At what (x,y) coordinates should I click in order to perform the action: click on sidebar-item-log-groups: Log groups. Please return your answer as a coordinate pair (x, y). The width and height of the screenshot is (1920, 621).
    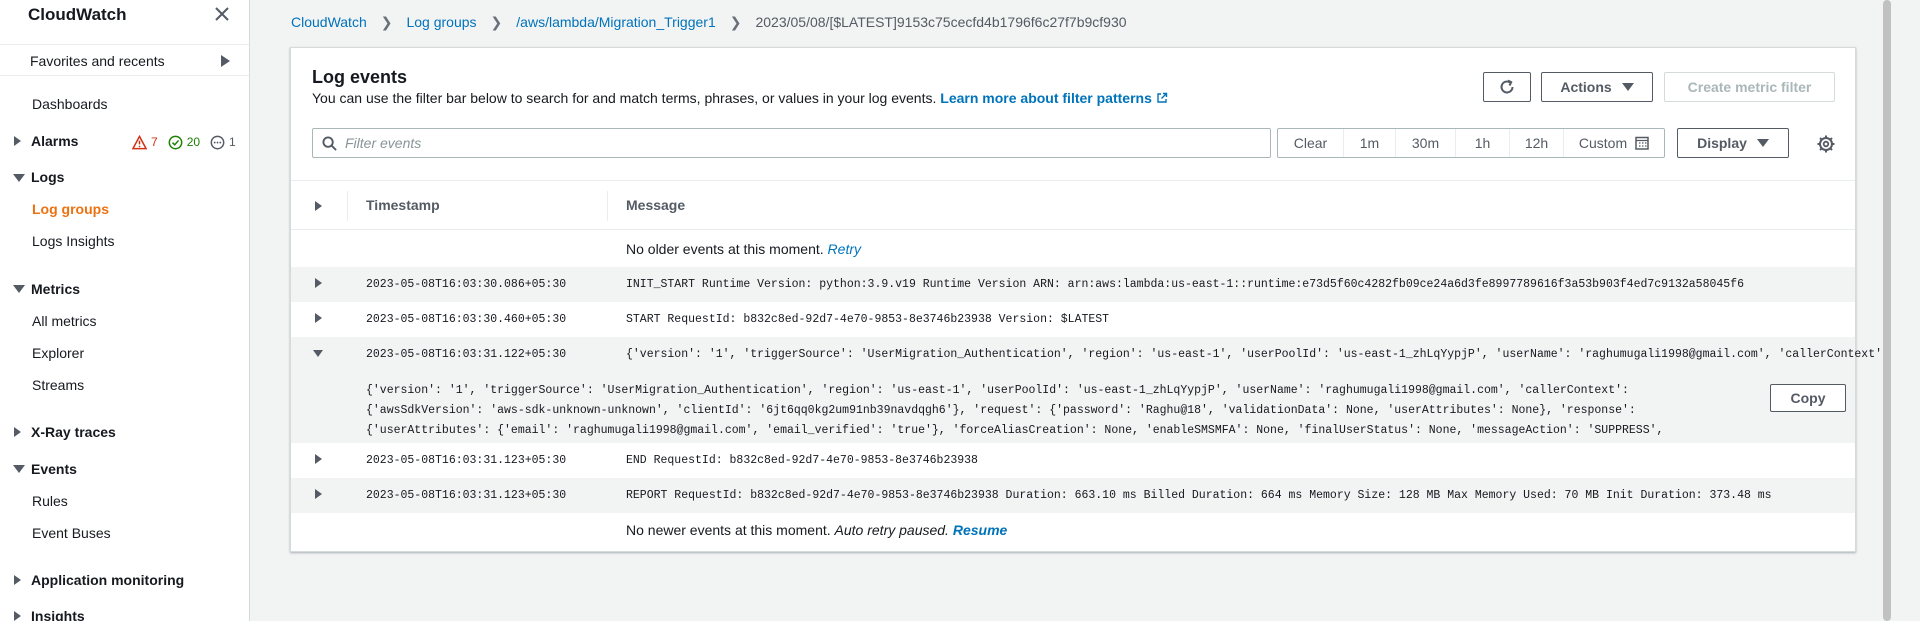
    Looking at the image, I should click on (70, 209).